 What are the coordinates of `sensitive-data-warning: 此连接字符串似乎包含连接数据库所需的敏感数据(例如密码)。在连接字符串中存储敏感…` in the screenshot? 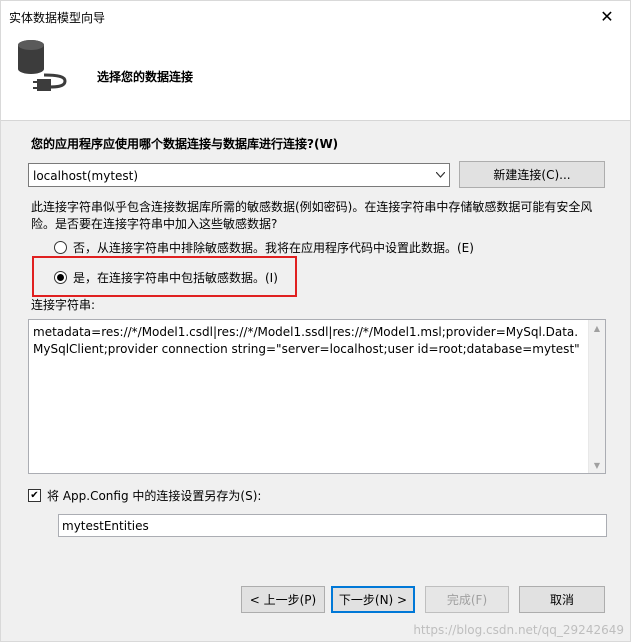 It's located at (312, 215).